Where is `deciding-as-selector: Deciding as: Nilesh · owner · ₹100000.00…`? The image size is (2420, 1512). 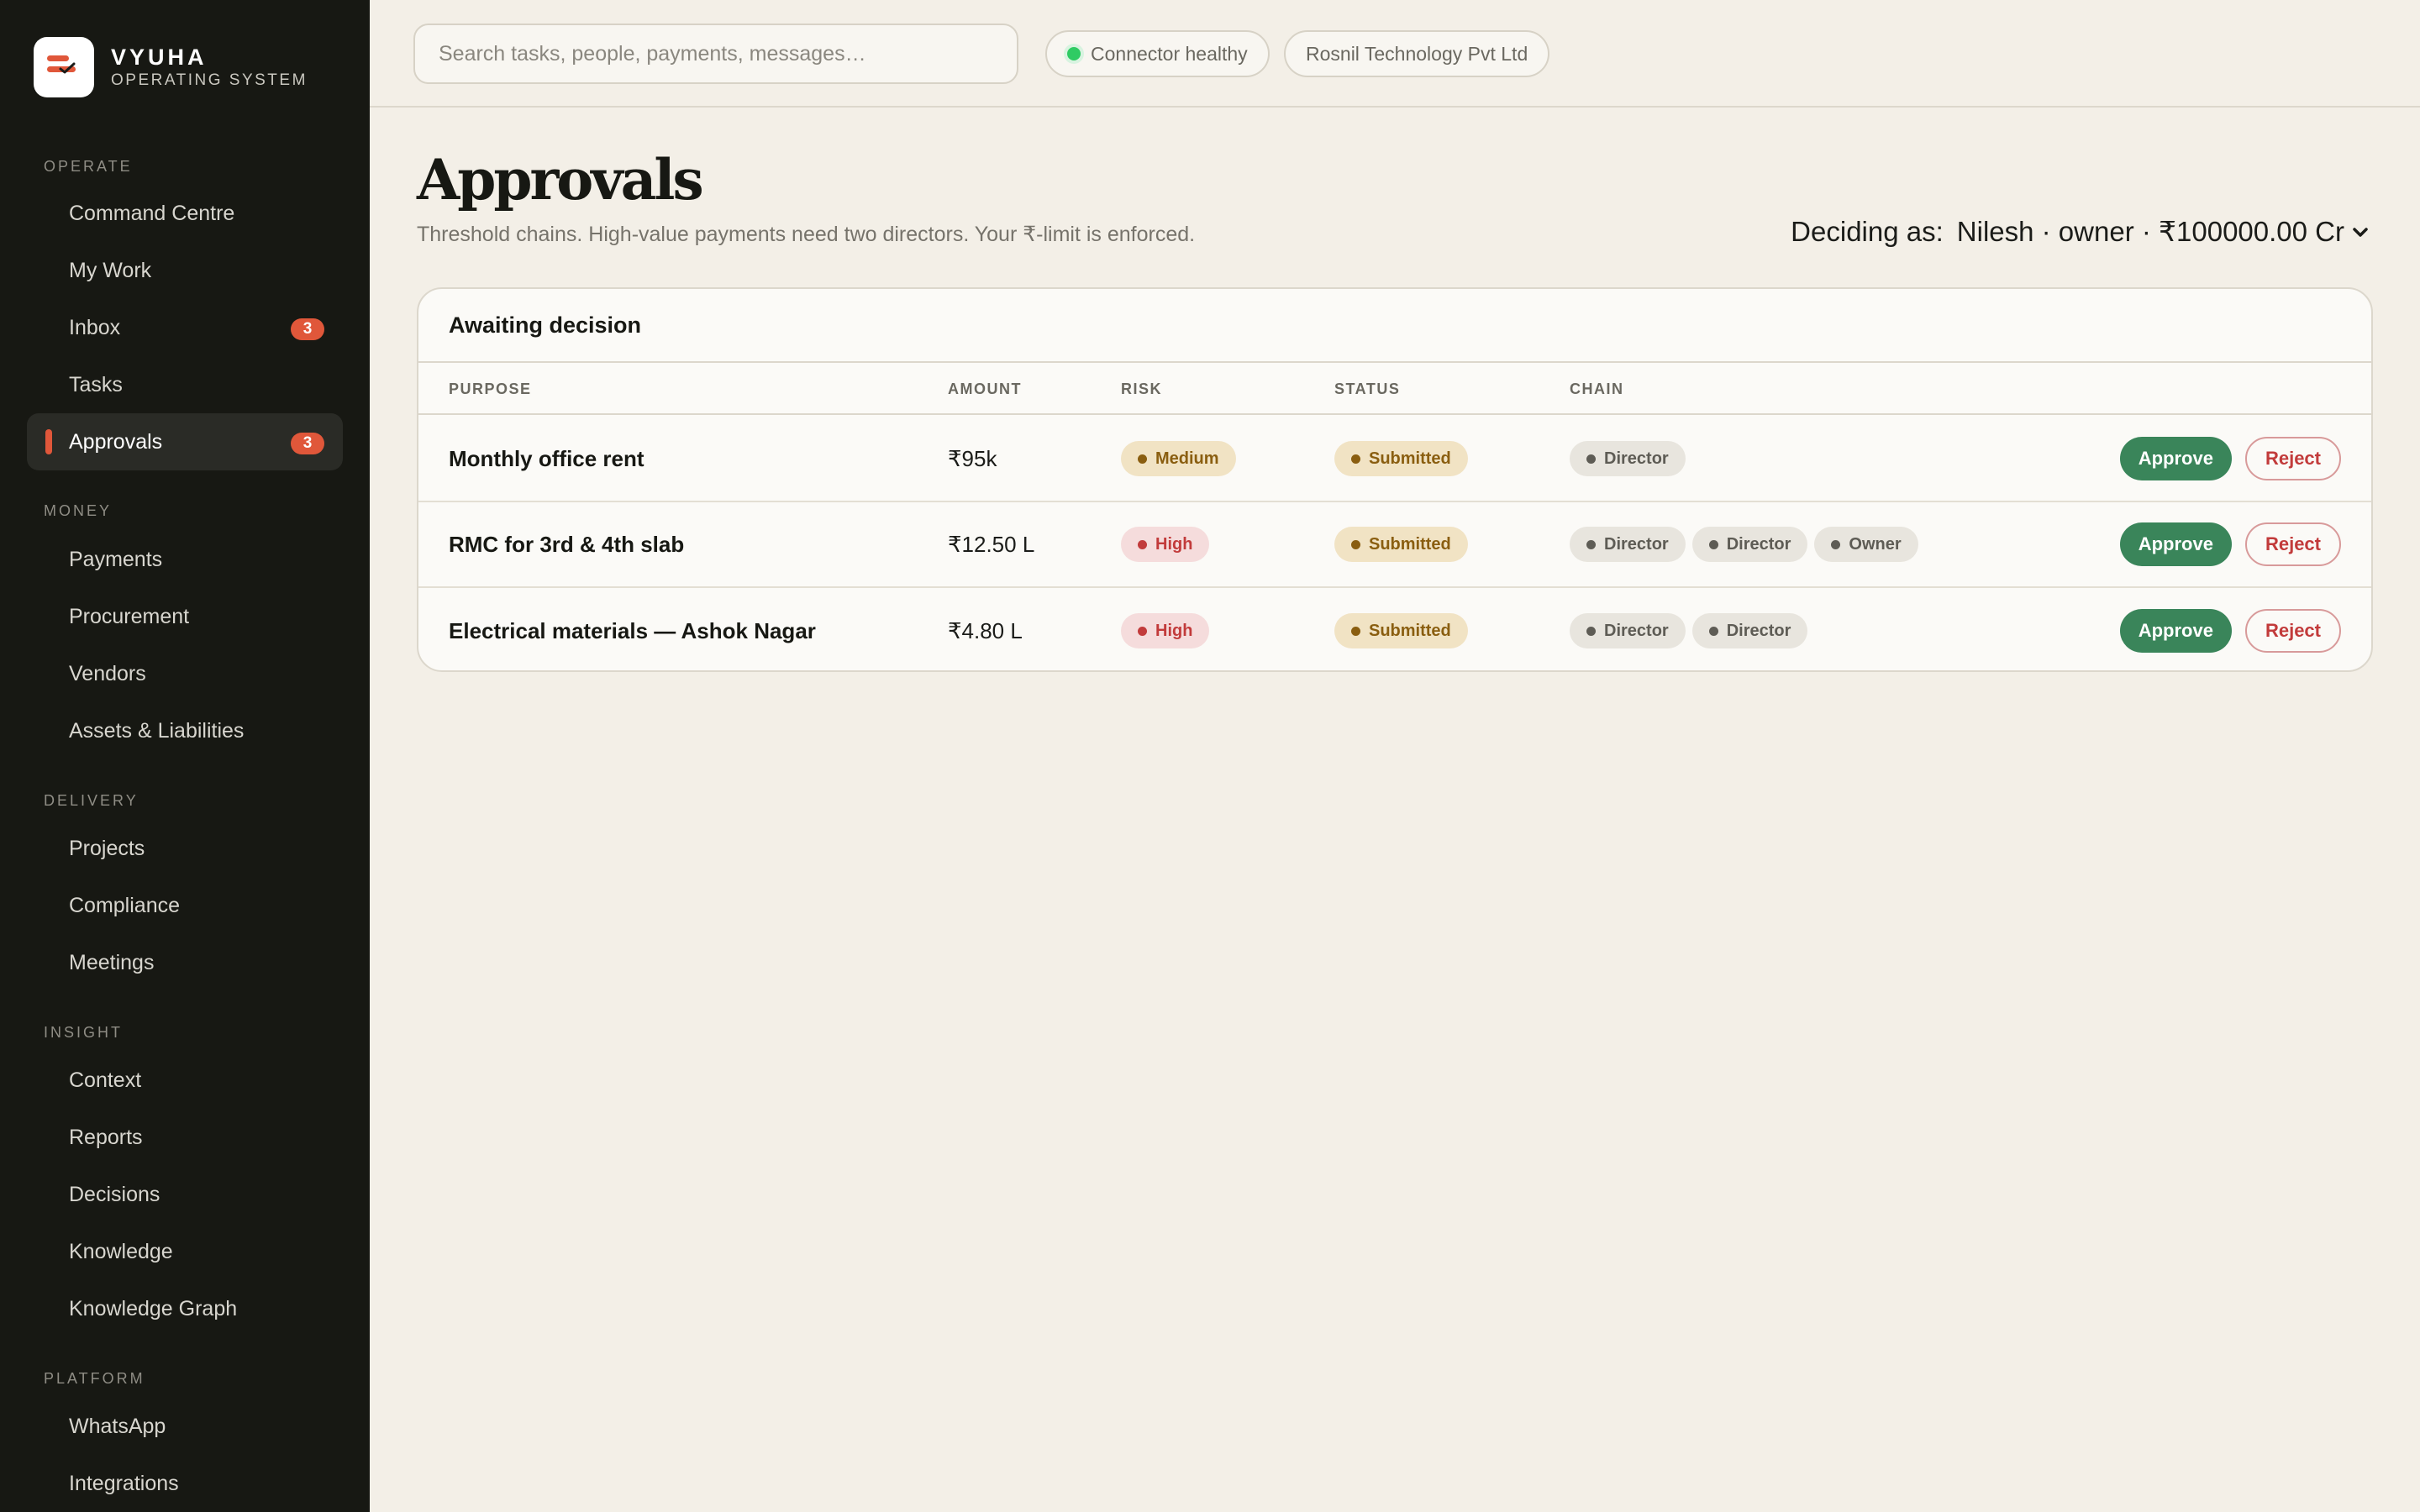 deciding-as-selector: Deciding as: Nilesh · owner · ₹100000.00… is located at coordinates (2081, 231).